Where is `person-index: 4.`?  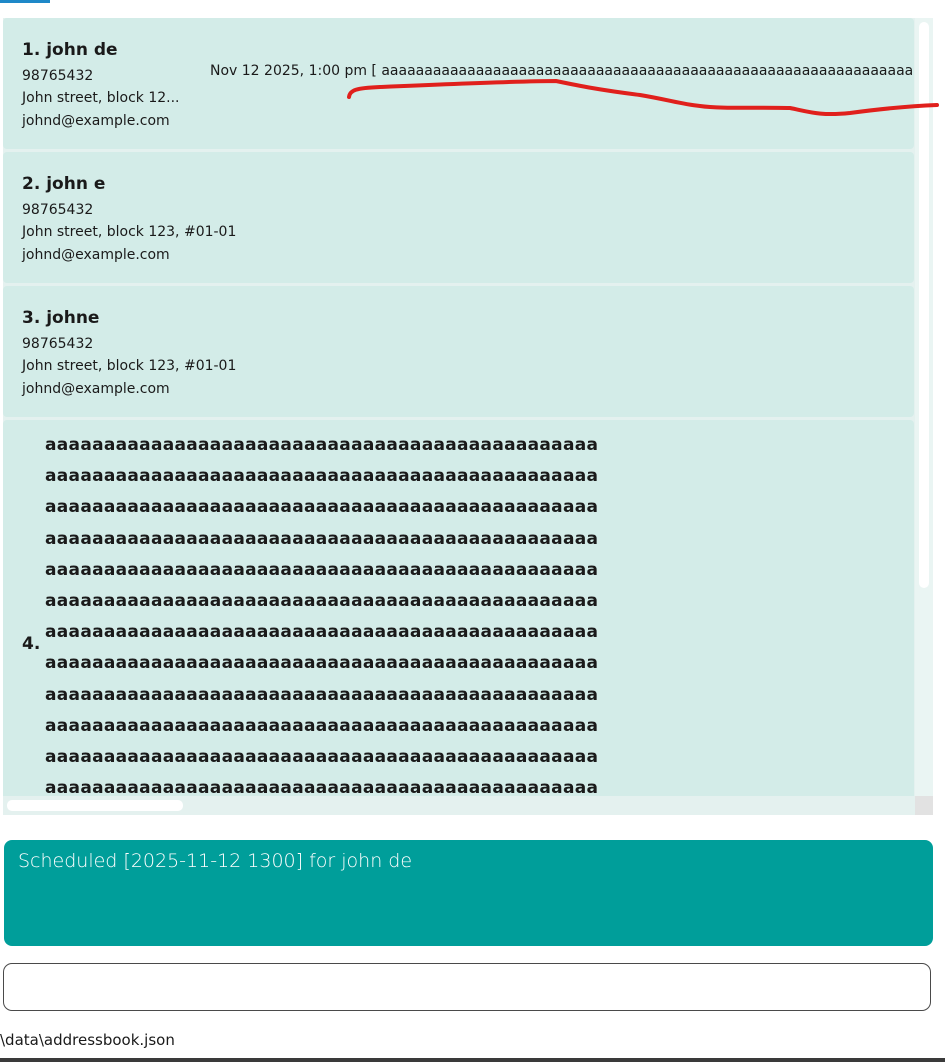
person-index: 4. is located at coordinates (31, 644).